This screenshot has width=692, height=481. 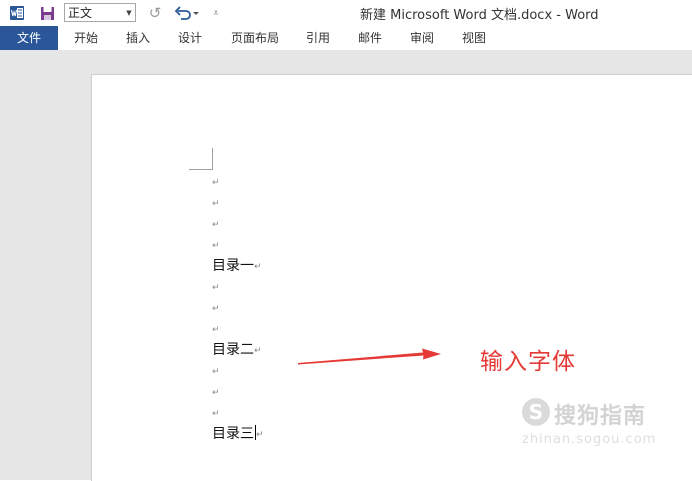 What do you see at coordinates (589, 439) in the screenshot?
I see `watermark-url: zhinan.sogou.com` at bounding box center [589, 439].